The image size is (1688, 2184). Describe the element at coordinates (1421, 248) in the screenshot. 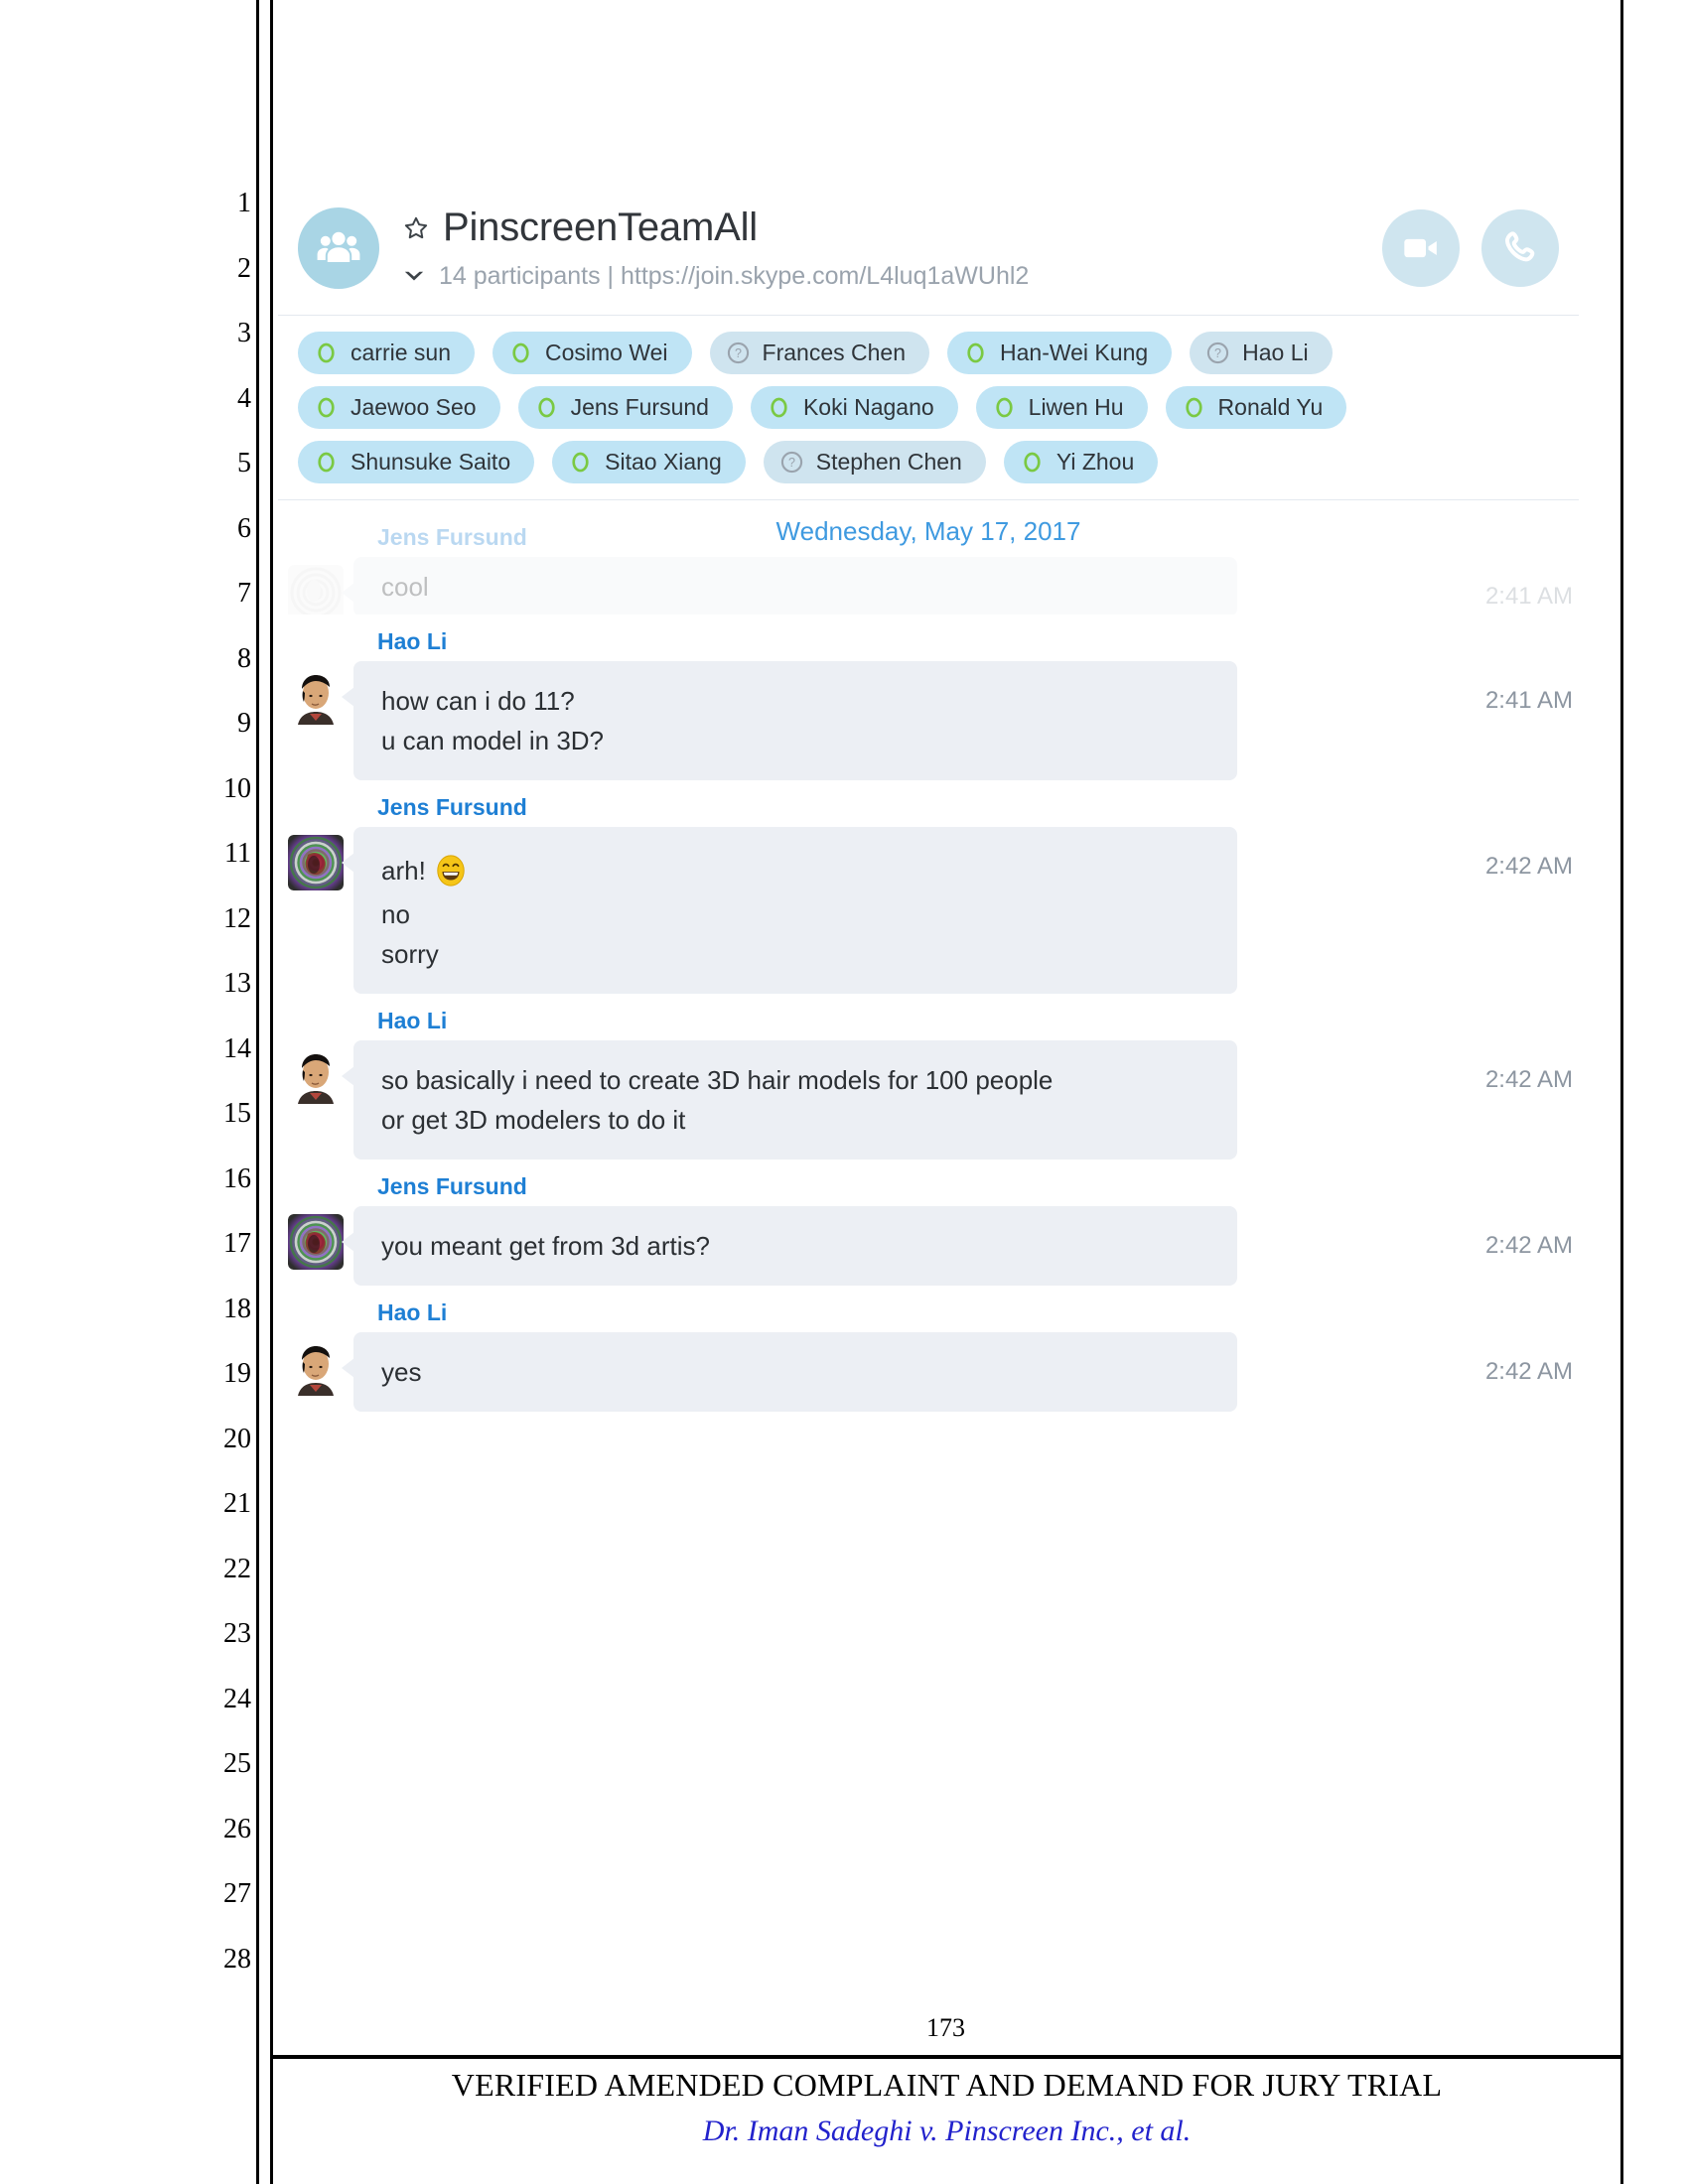

I see `video-call-icon` at that location.